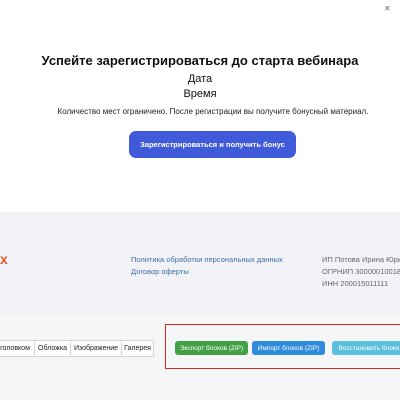  Describe the element at coordinates (288, 348) in the screenshot. I see `import-blocks-button: Импорт блоков (ZIP)` at that location.